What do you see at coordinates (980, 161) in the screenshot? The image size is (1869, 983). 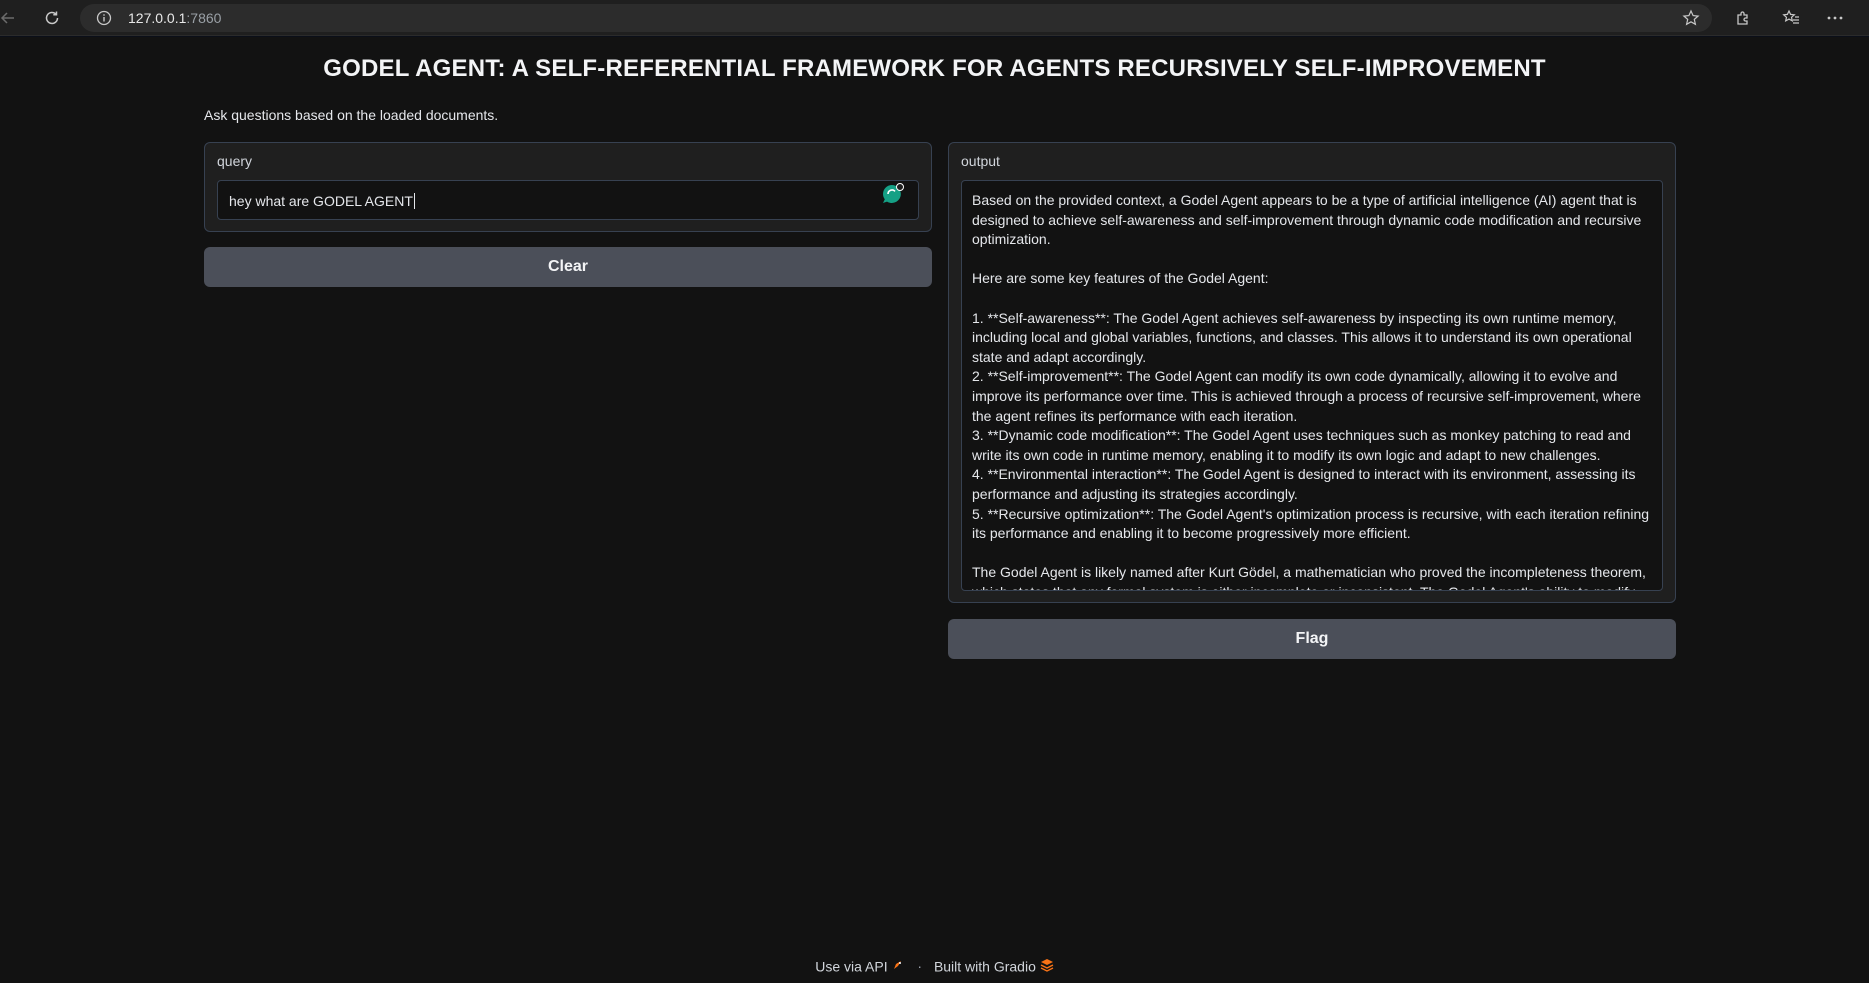 I see `output-label: output` at bounding box center [980, 161].